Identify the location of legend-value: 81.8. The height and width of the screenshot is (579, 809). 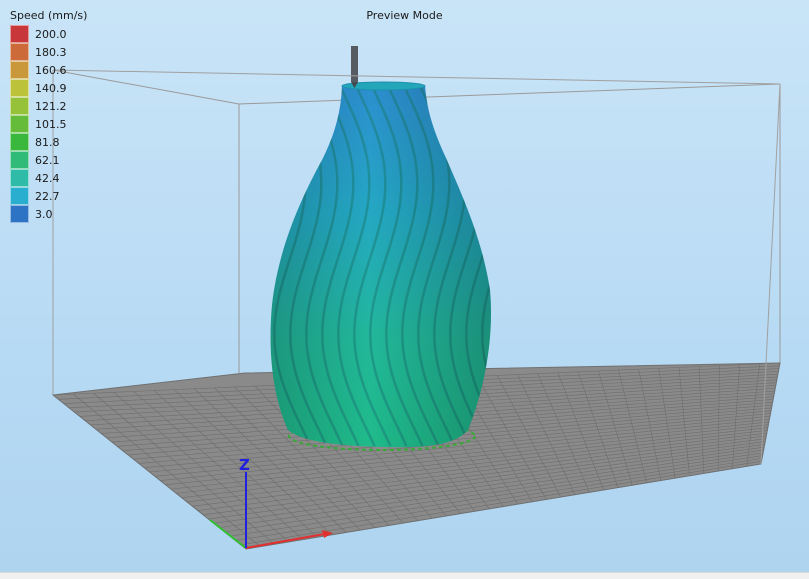
(47, 142).